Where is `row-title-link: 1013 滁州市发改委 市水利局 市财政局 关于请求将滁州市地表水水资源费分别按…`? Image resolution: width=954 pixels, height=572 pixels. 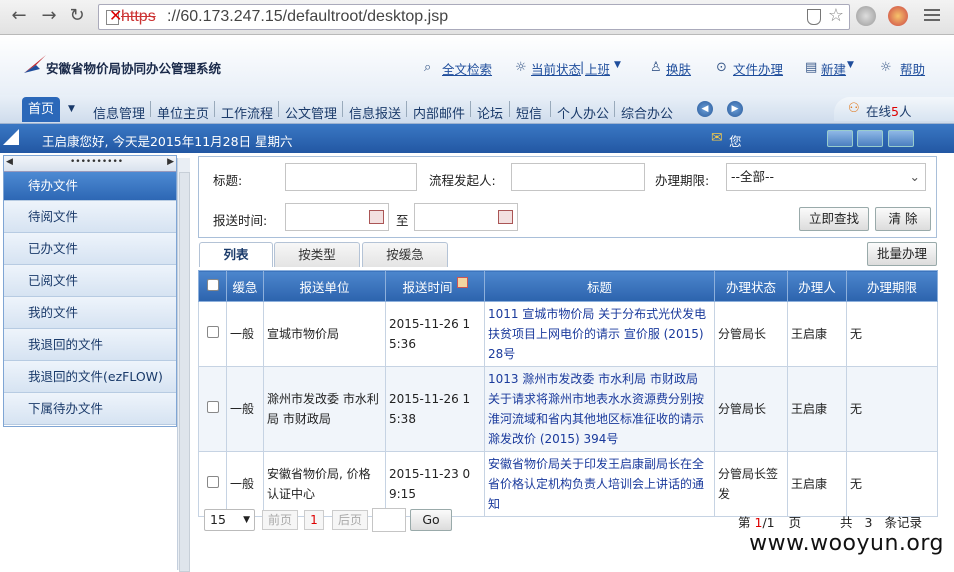
row-title-link: 1013 滁州市发改委 市水利局 市财政局 关于请求将滁州市地表水水资源费分别按… is located at coordinates (599, 409).